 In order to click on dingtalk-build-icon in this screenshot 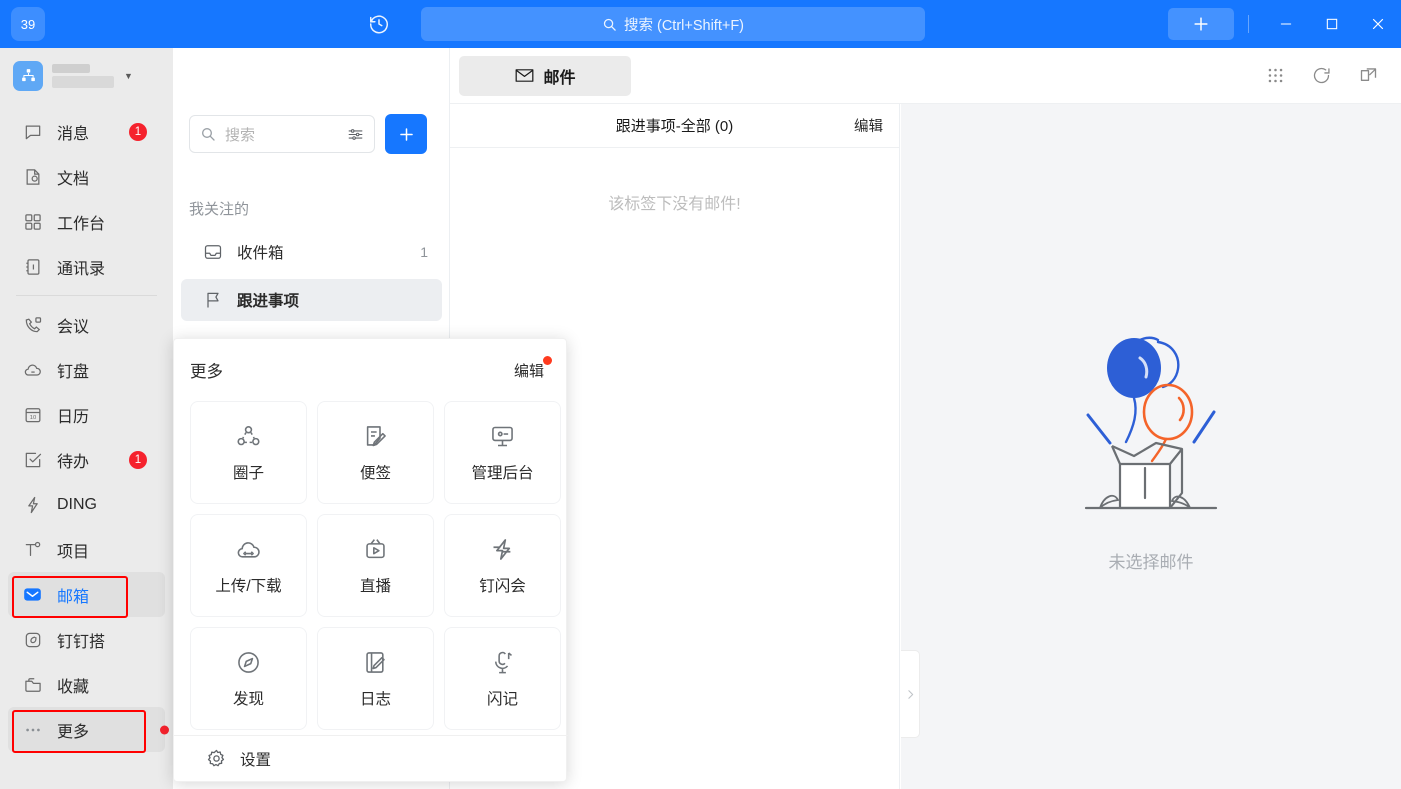, I will do `click(32, 639)`.